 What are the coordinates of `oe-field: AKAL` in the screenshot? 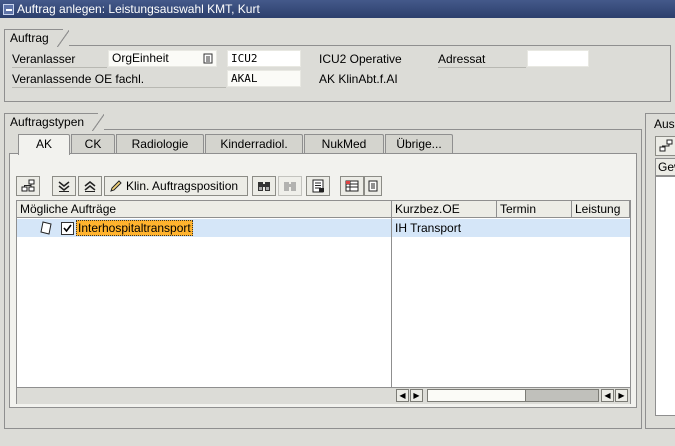 It's located at (264, 78).